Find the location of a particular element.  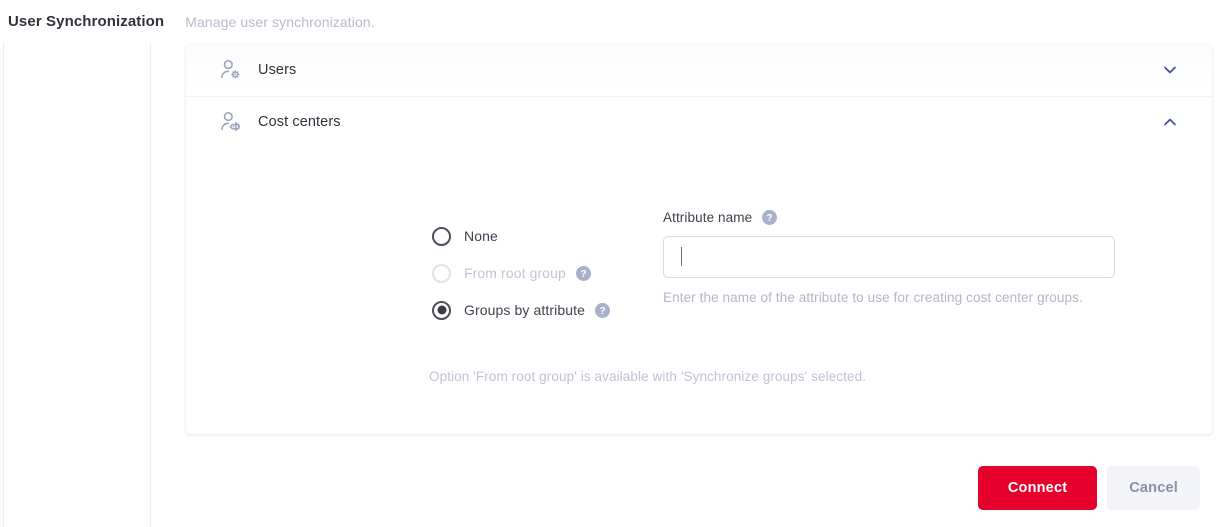

radio-none-label: None is located at coordinates (481, 236).